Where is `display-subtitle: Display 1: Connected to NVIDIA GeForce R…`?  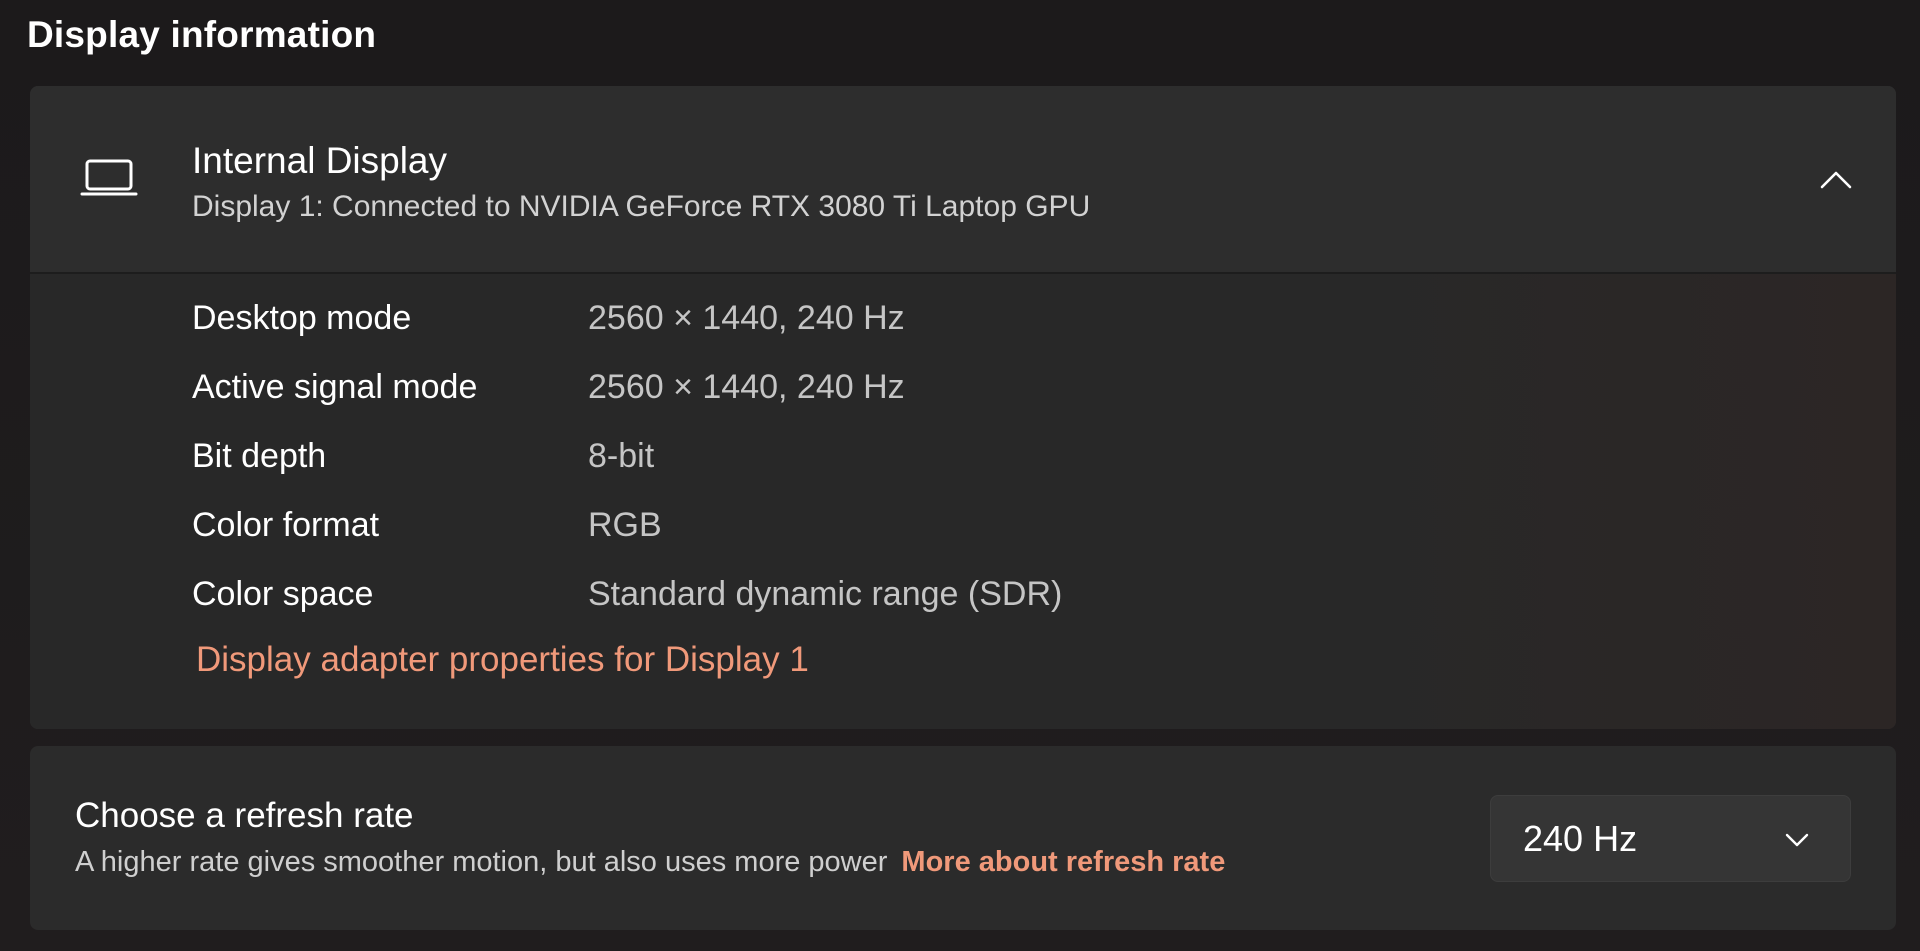
display-subtitle: Display 1: Connected to NVIDIA GeForce R… is located at coordinates (641, 206).